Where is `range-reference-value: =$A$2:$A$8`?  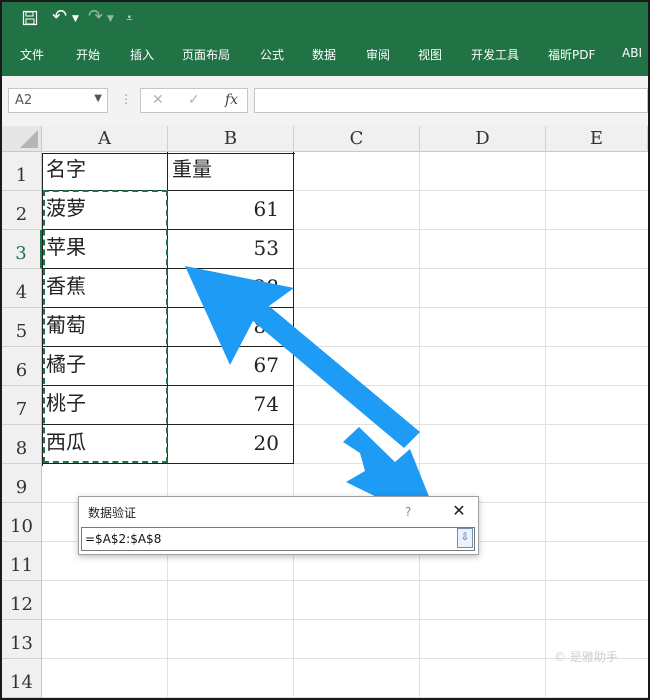
range-reference-value: =$A$2:$A$8 is located at coordinates (123, 539).